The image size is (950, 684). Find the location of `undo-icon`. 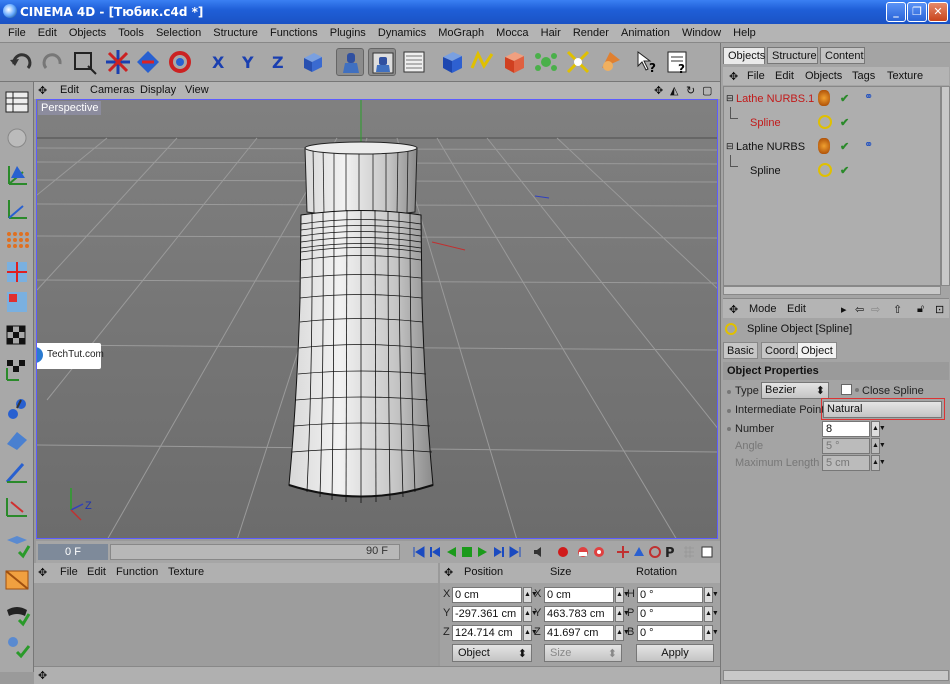

undo-icon is located at coordinates (22, 62).